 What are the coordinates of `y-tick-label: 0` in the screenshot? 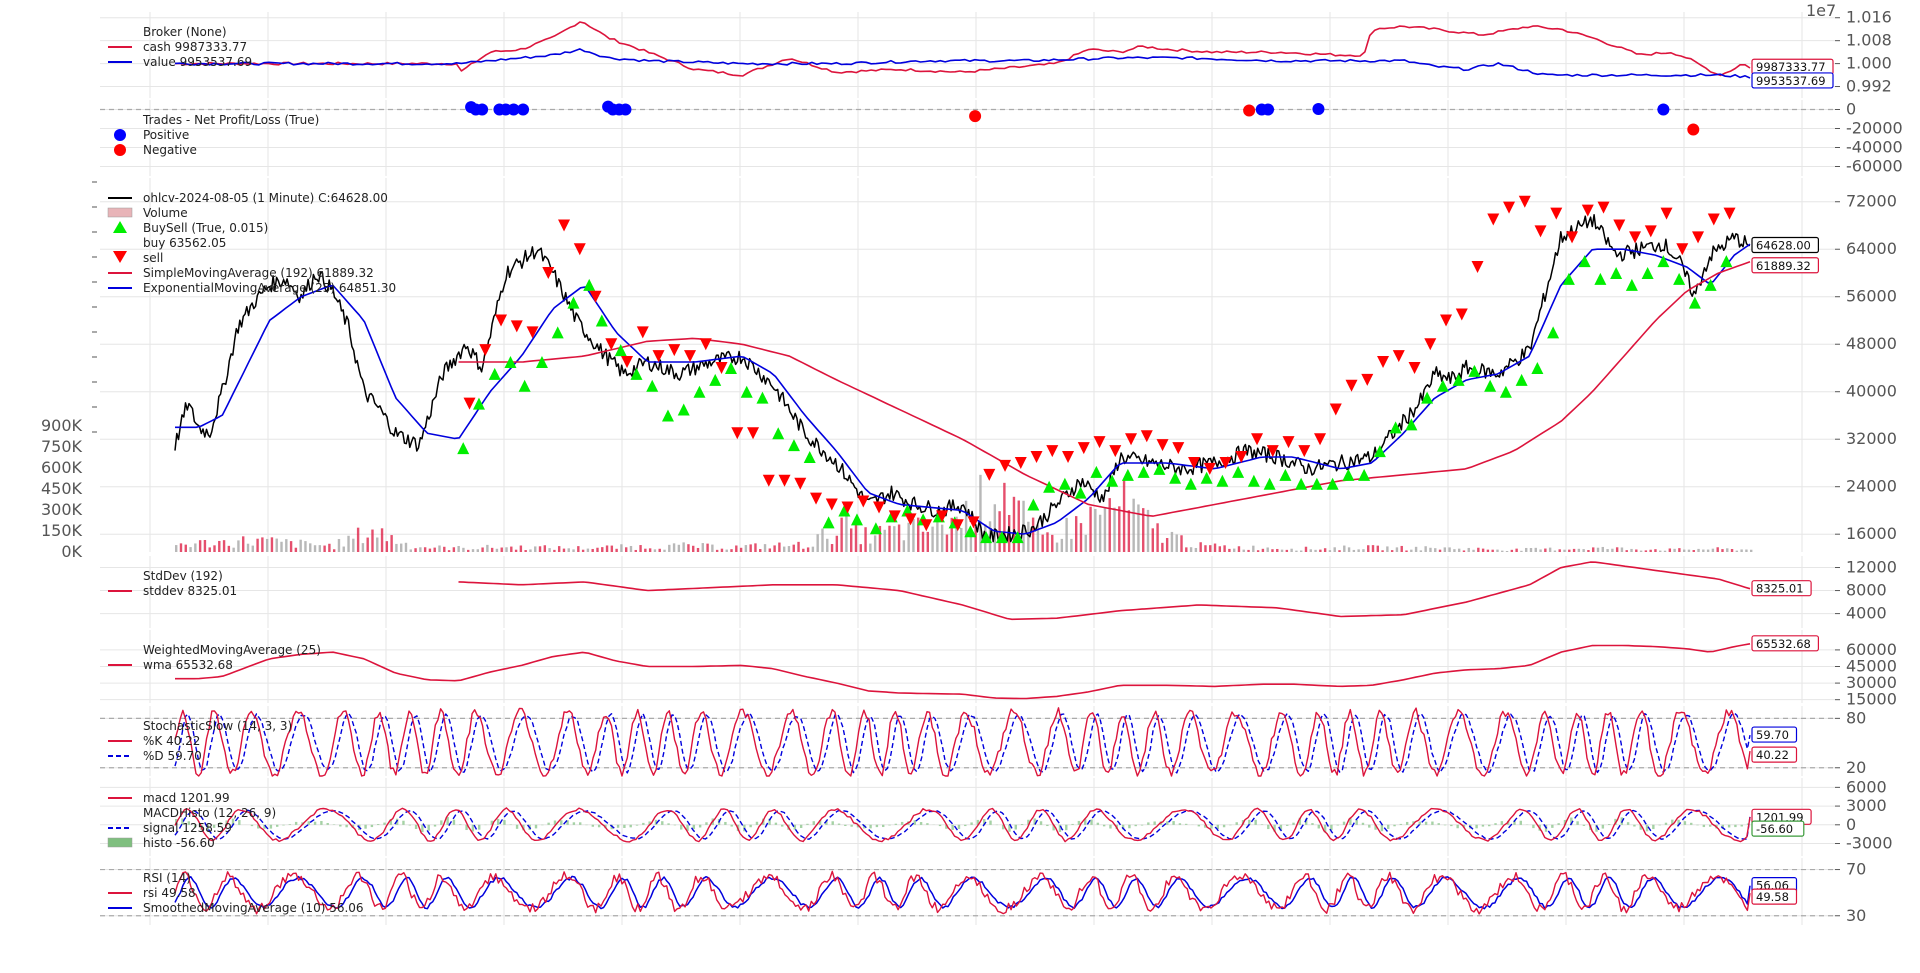 It's located at (1851, 824).